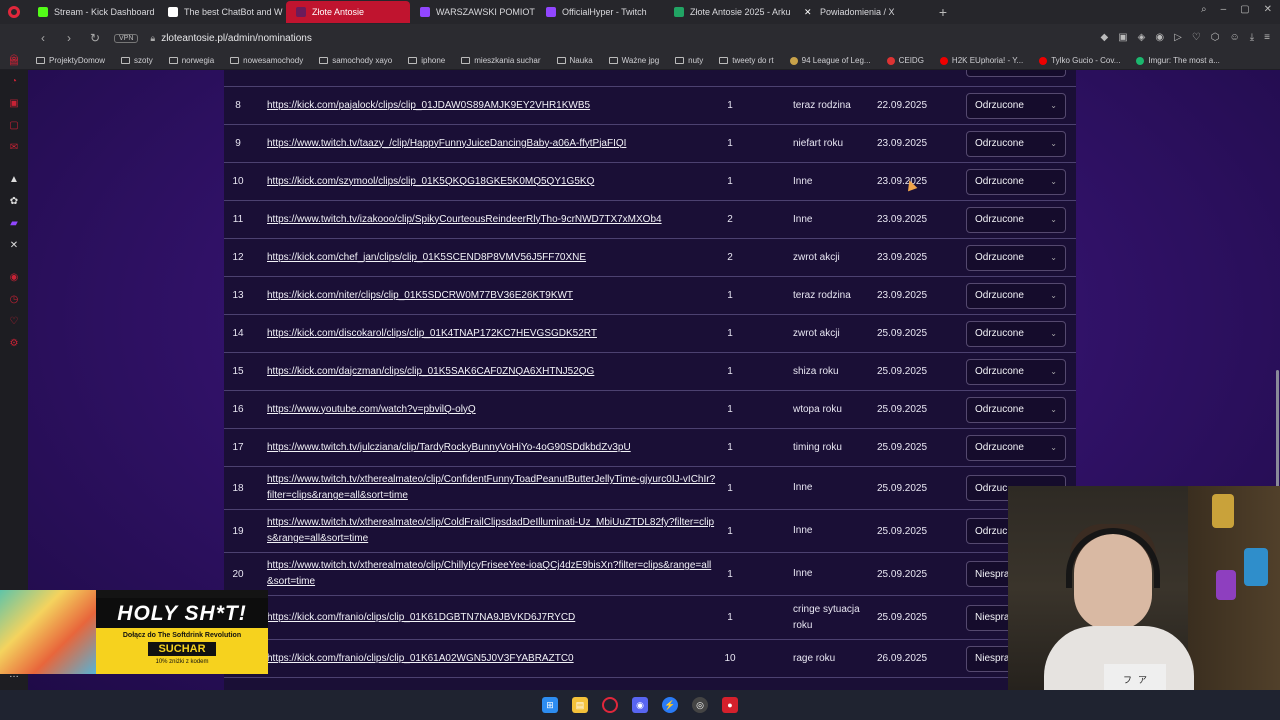 This screenshot has width=1280, height=720. I want to click on tab-3: WARSZAWSKI POMIOT, so click(473, 12).